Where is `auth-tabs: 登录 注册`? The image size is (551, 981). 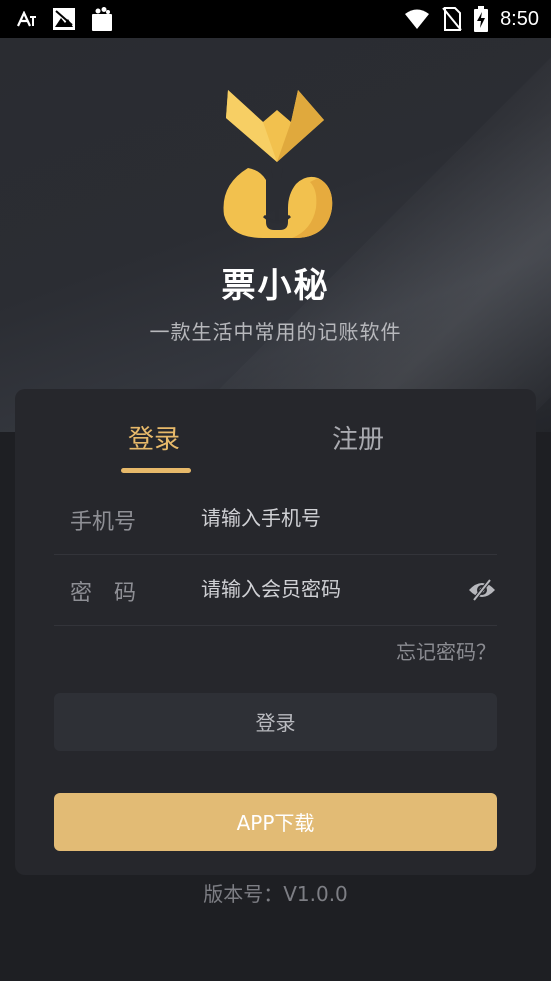 auth-tabs: 登录 注册 is located at coordinates (275, 434).